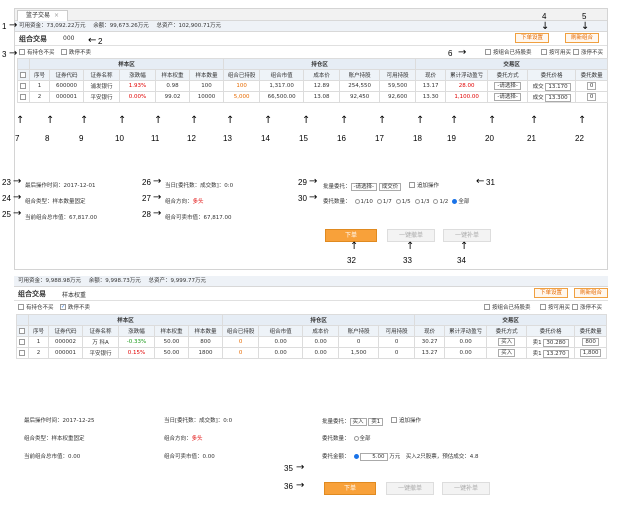 This screenshot has width=631, height=508. What do you see at coordinates (281, 342) in the screenshot?
I see `cell-mv: 0.00` at bounding box center [281, 342].